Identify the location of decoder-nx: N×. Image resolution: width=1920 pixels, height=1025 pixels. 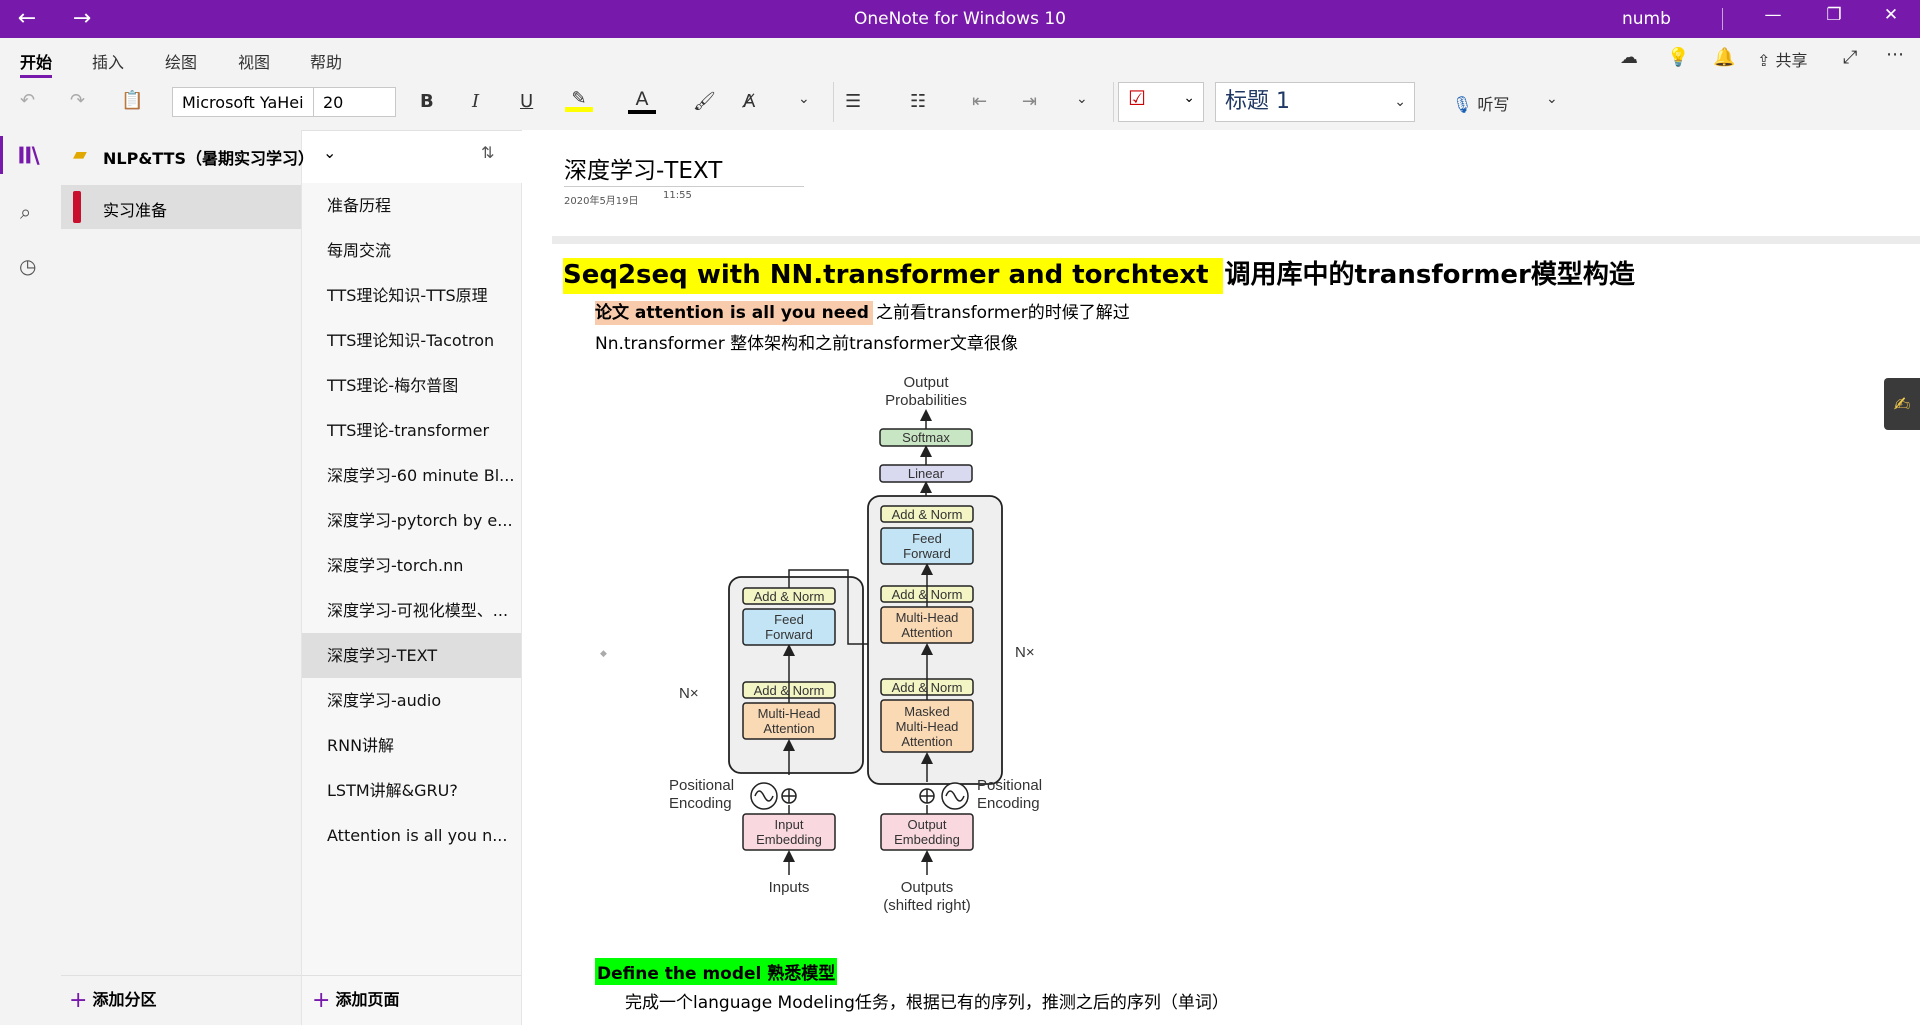
(1025, 652).